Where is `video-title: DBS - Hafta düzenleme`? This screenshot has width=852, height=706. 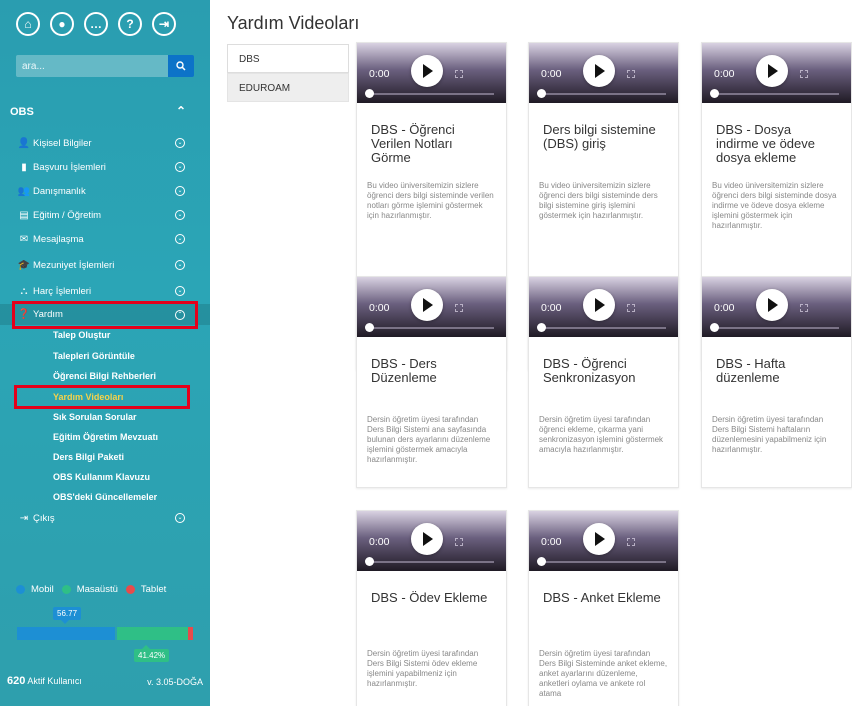 video-title: DBS - Hafta düzenleme is located at coordinates (751, 370).